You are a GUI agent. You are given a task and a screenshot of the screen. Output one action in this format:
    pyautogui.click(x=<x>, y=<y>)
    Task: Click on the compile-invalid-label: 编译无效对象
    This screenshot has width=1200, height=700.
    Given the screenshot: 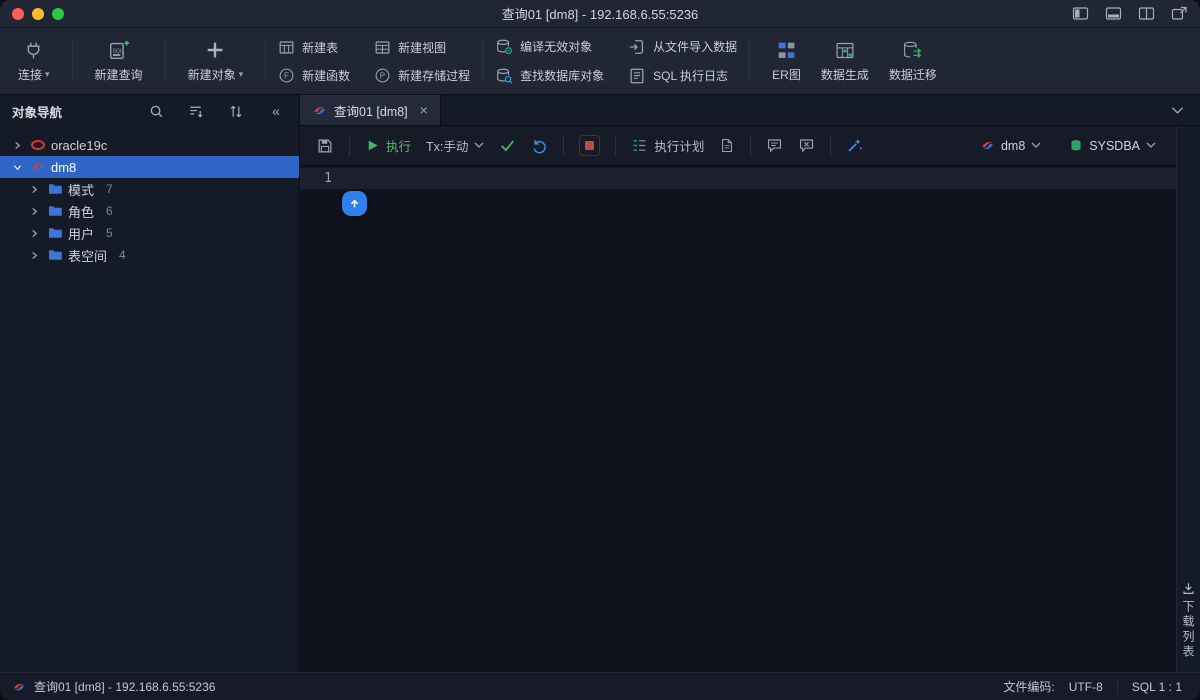 What is the action you would take?
    pyautogui.click(x=556, y=47)
    